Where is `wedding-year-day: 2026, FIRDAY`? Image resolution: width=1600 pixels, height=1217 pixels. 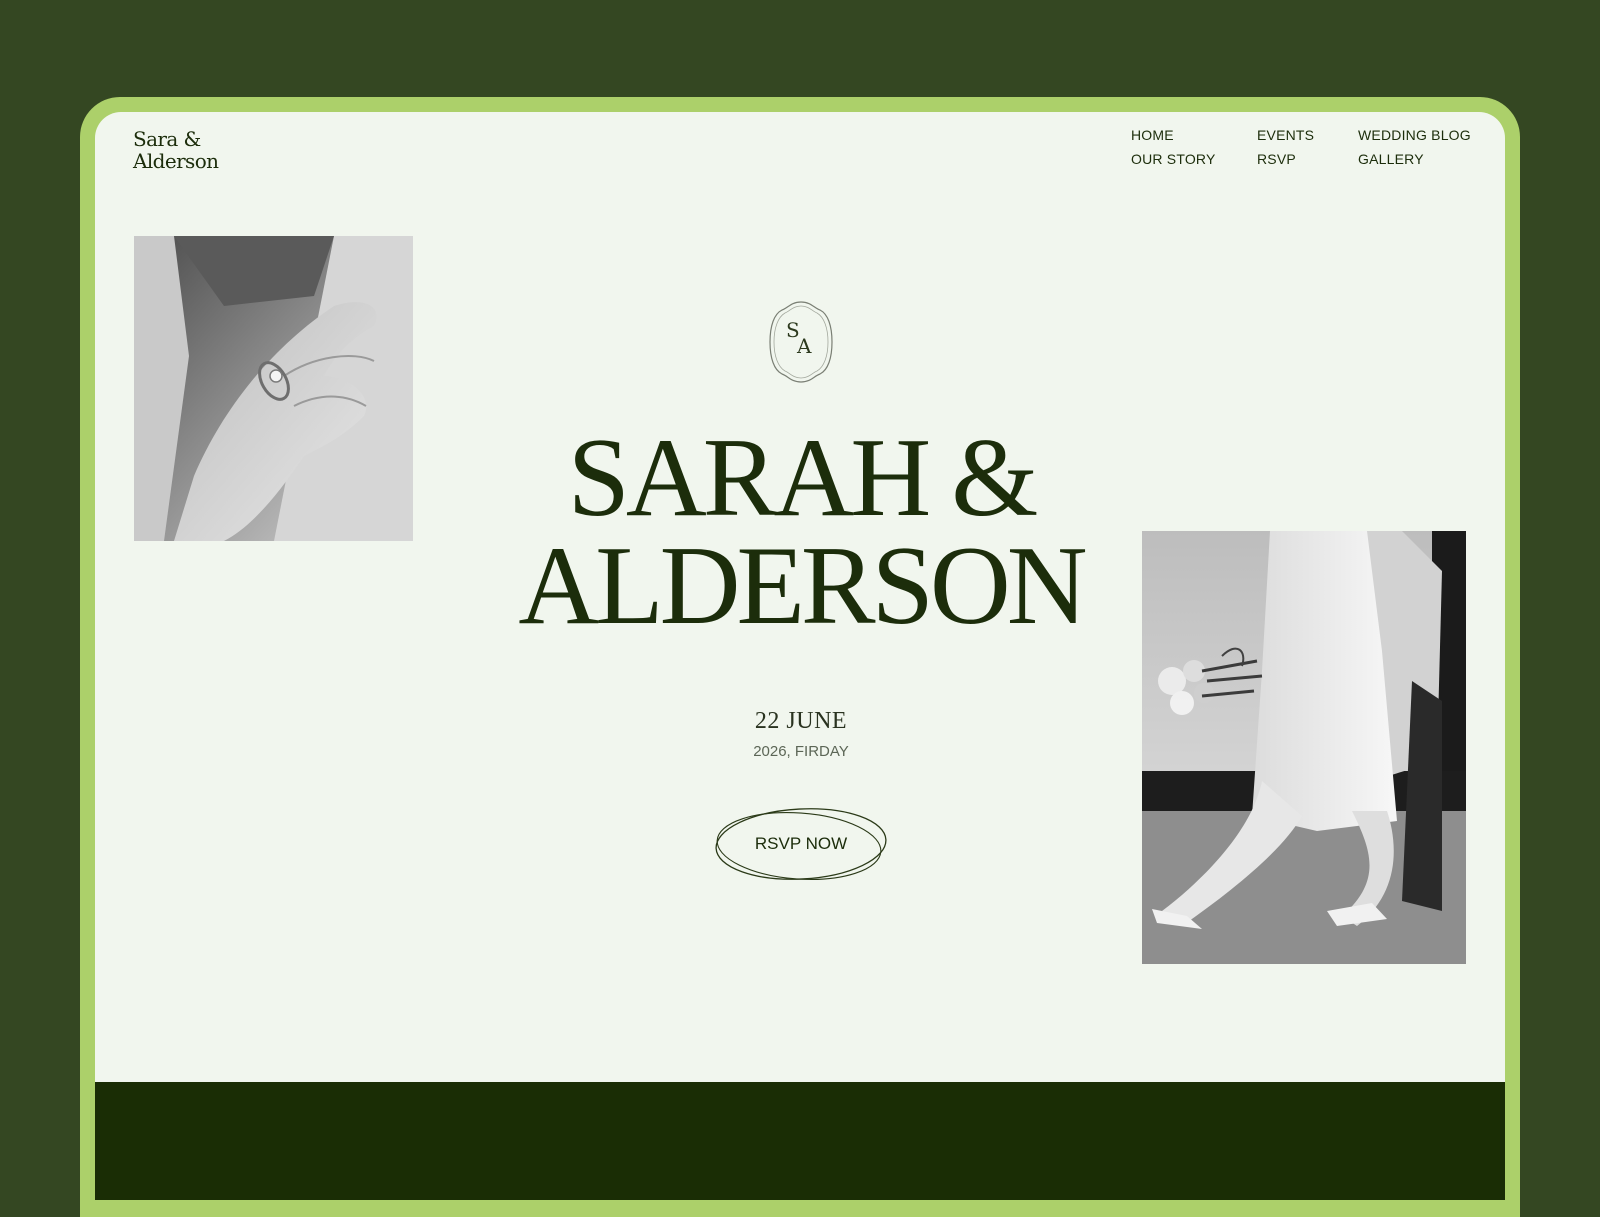
wedding-year-day: 2026, FIRDAY is located at coordinates (801, 751).